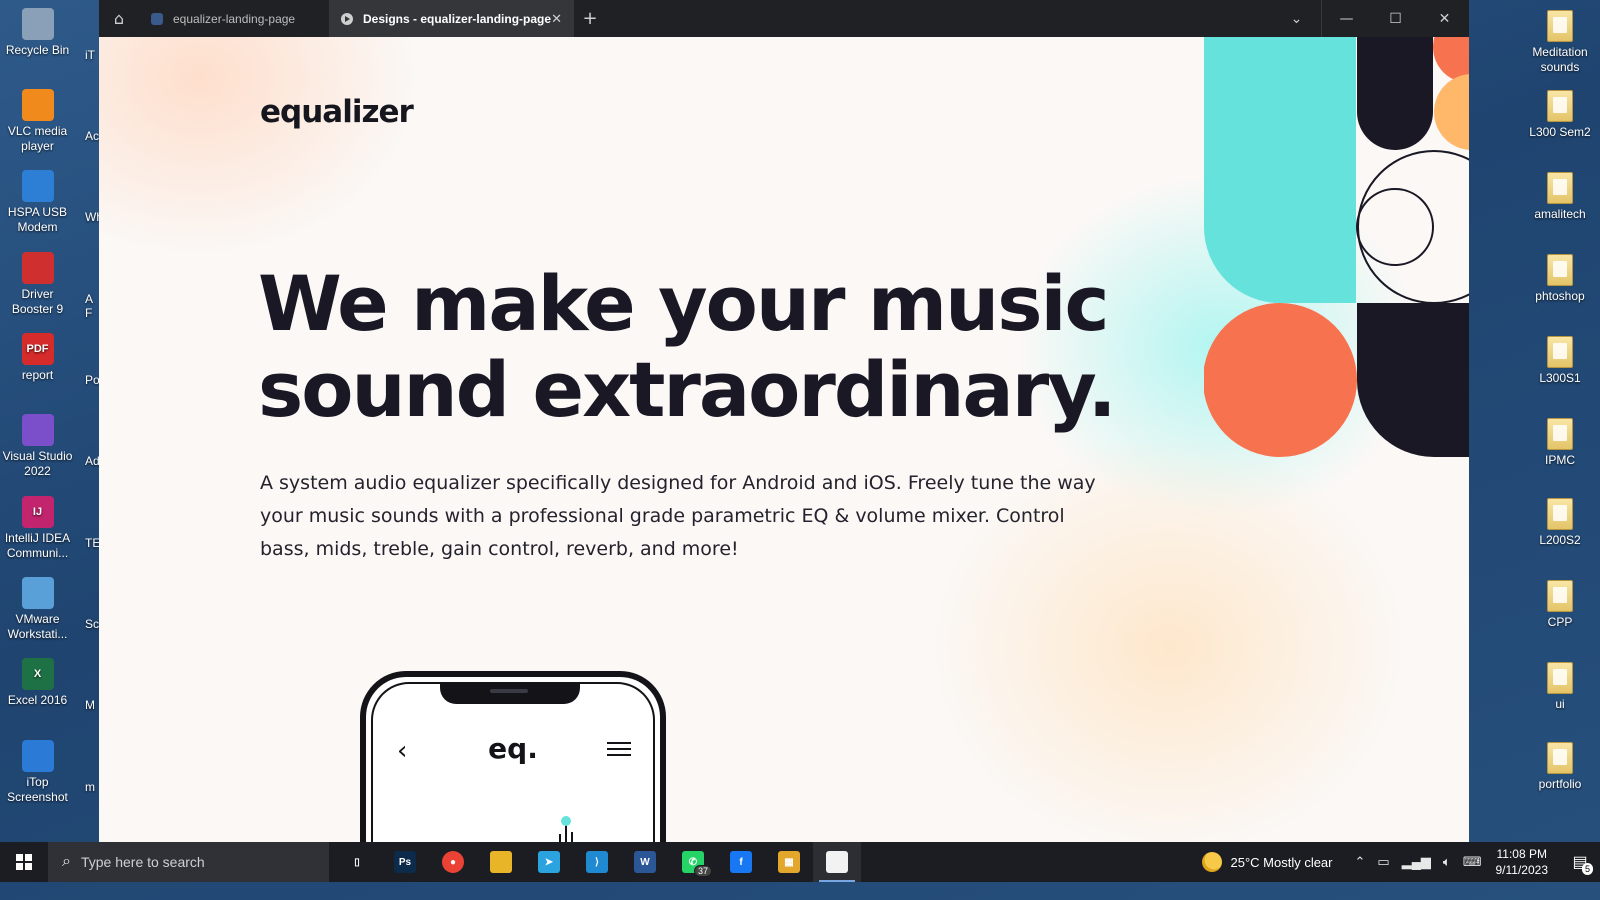  What do you see at coordinates (1560, 296) in the screenshot?
I see `desktop-folder-label: phtoshop` at bounding box center [1560, 296].